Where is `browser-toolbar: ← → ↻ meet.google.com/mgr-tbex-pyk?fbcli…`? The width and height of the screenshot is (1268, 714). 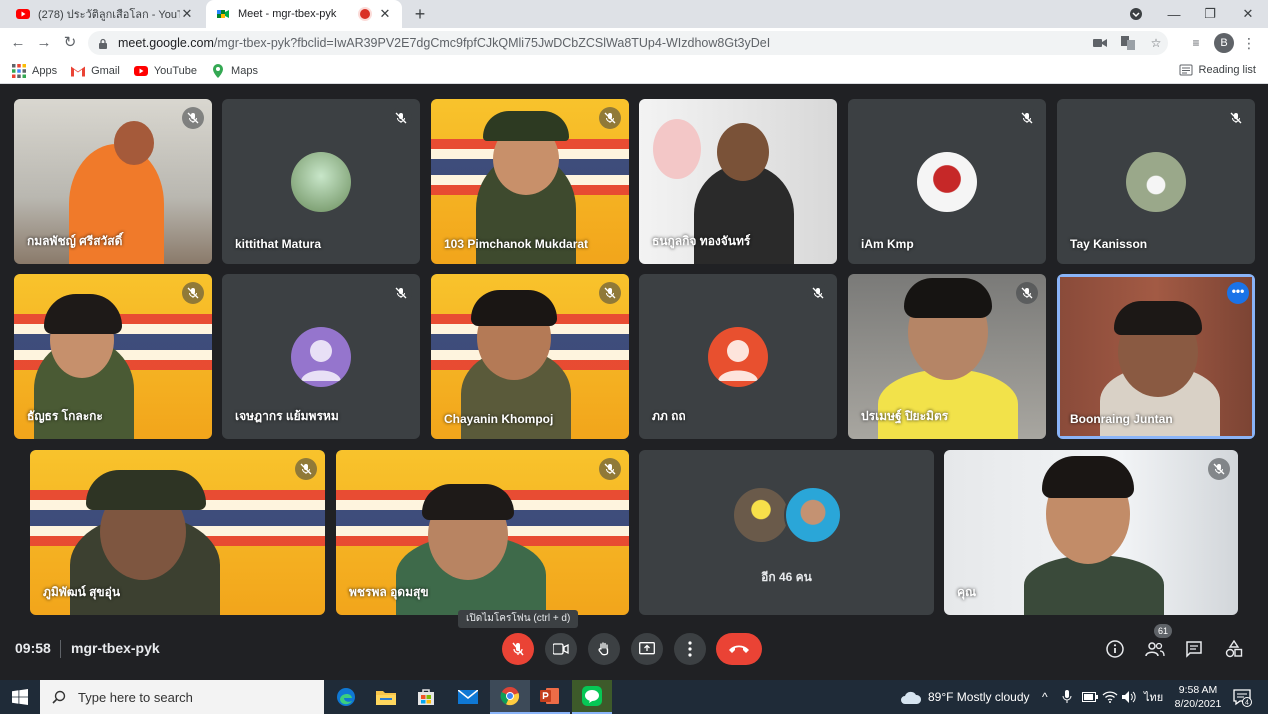
browser-toolbar: ← → ↻ meet.google.com/mgr-tbex-pyk?fbcli… is located at coordinates (634, 43).